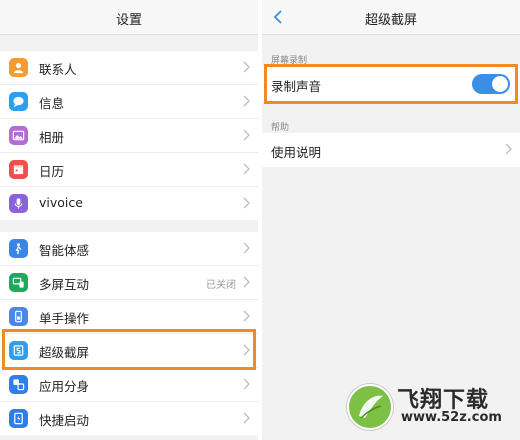  What do you see at coordinates (451, 417) in the screenshot?
I see `watermark-url: www.52z.com` at bounding box center [451, 417].